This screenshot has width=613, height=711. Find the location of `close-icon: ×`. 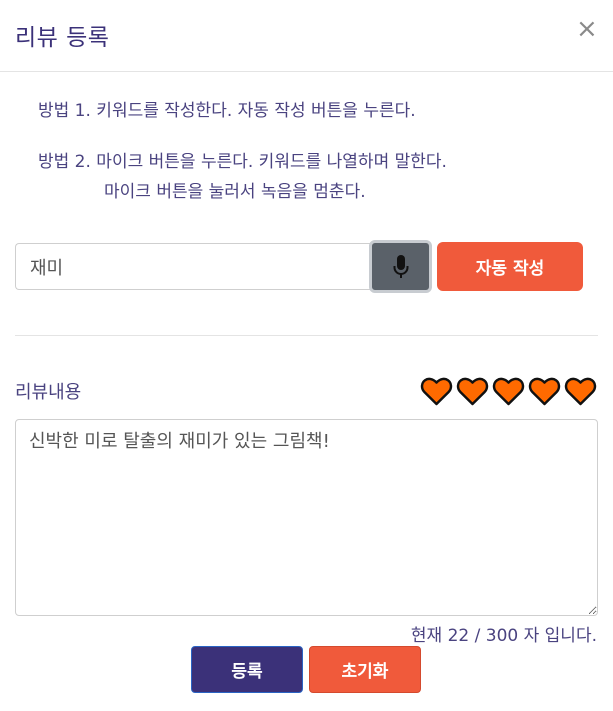

close-icon: × is located at coordinates (587, 29).